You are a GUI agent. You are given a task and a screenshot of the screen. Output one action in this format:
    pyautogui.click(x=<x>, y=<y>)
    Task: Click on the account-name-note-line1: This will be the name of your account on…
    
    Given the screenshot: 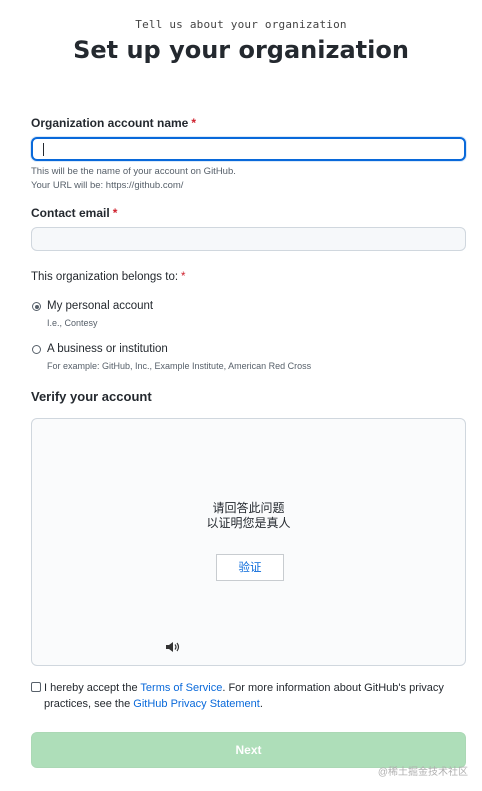 What is the action you would take?
    pyautogui.click(x=133, y=171)
    